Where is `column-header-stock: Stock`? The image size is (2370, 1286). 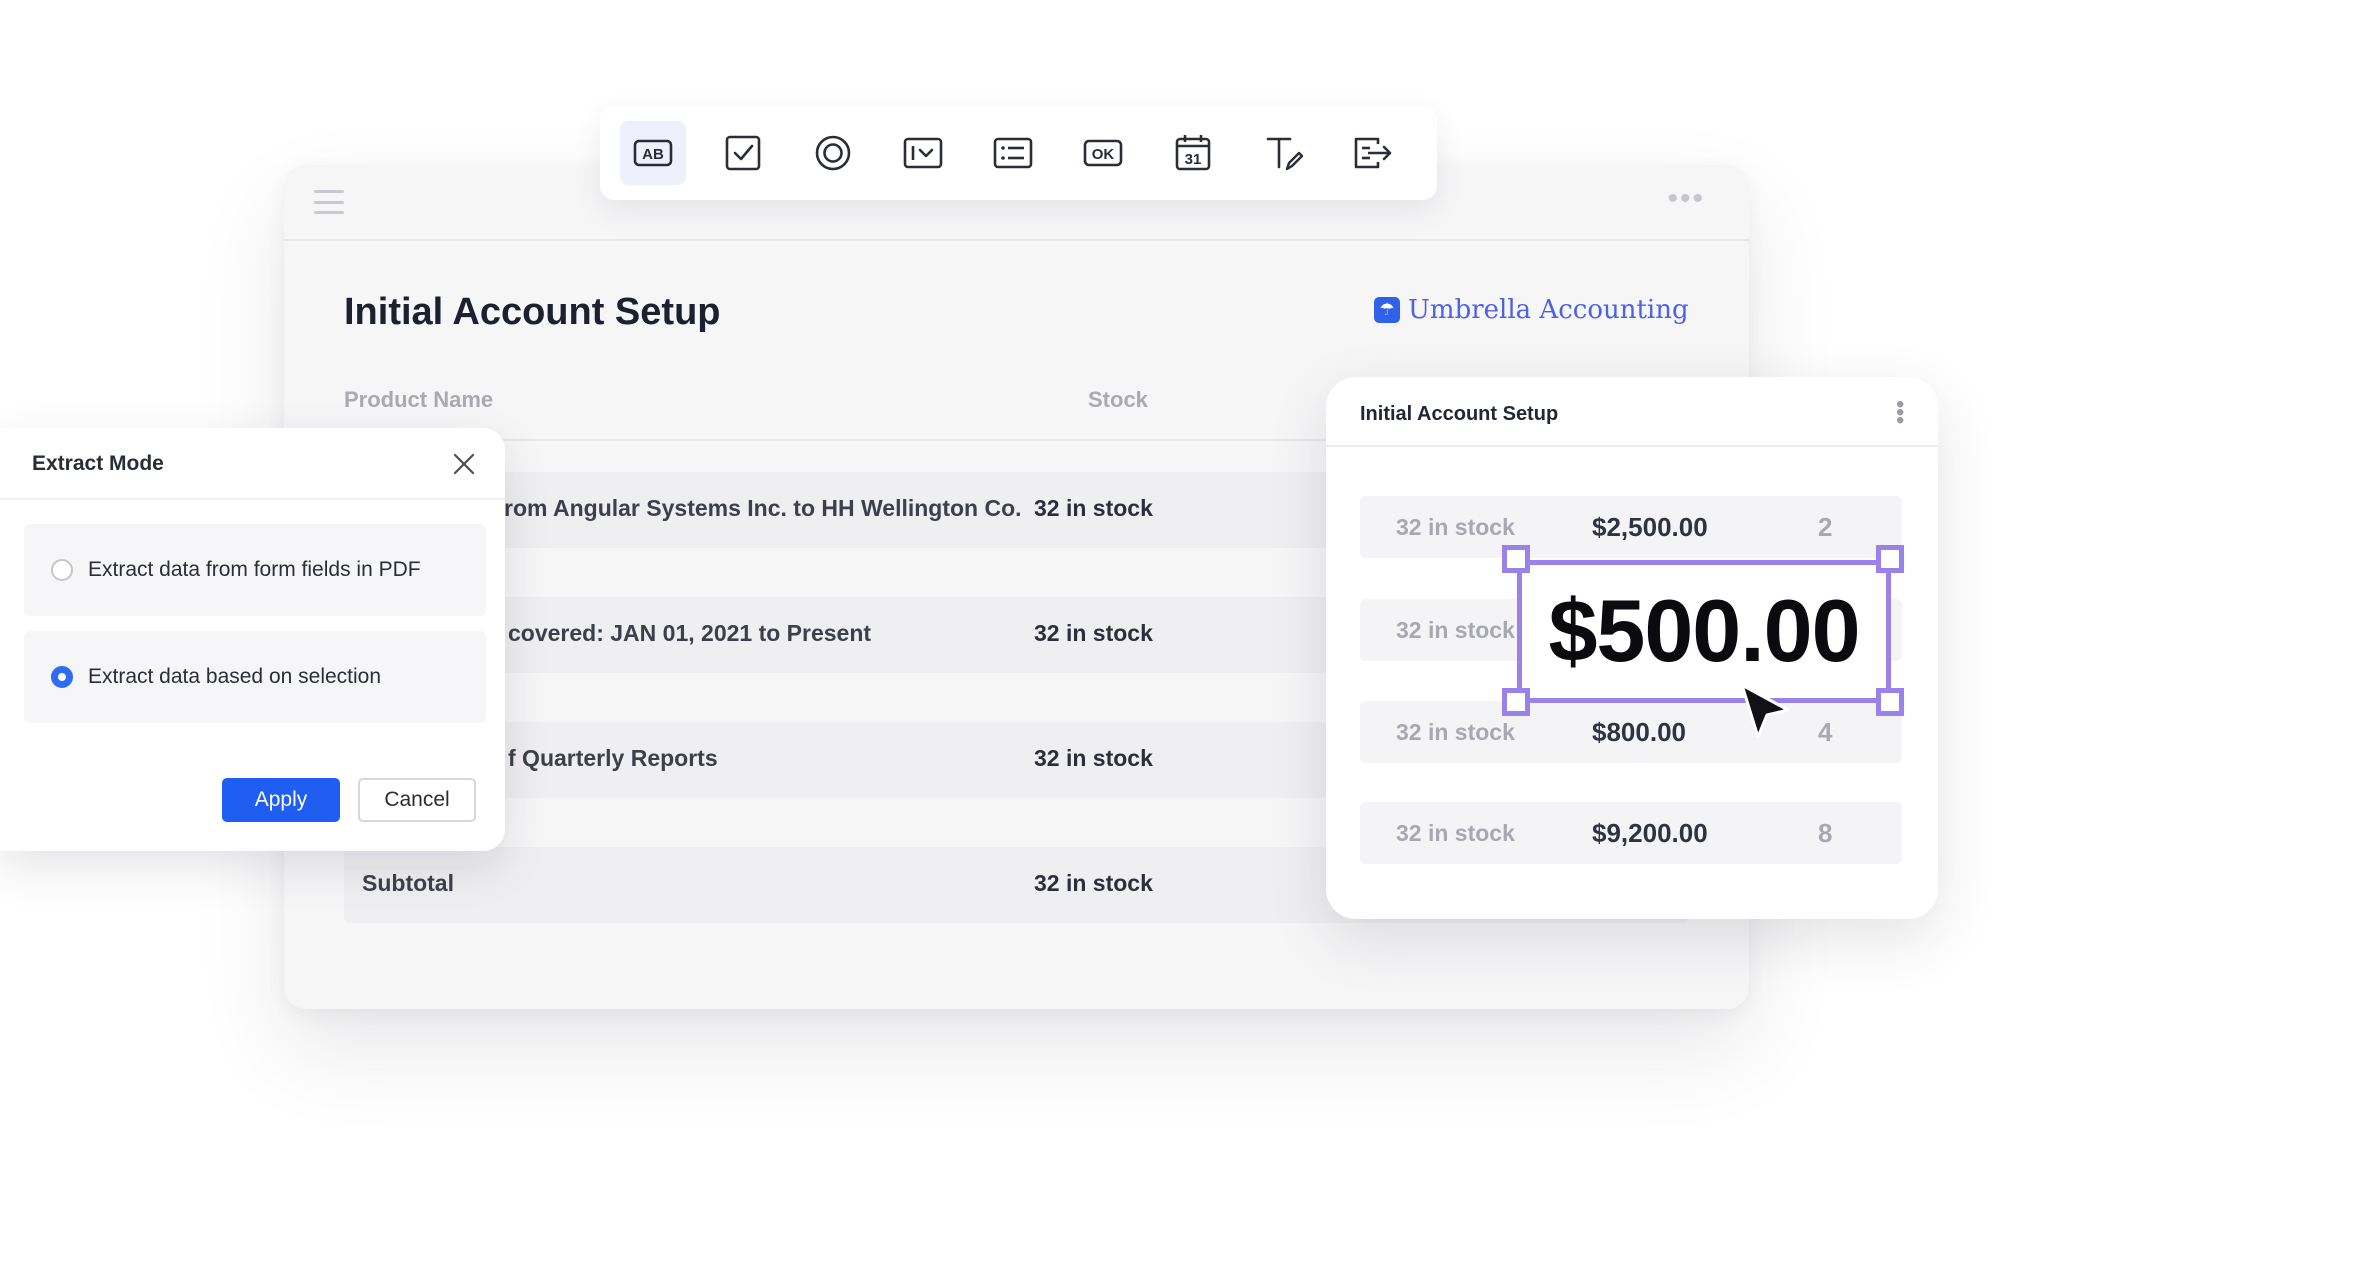 column-header-stock: Stock is located at coordinates (1118, 399).